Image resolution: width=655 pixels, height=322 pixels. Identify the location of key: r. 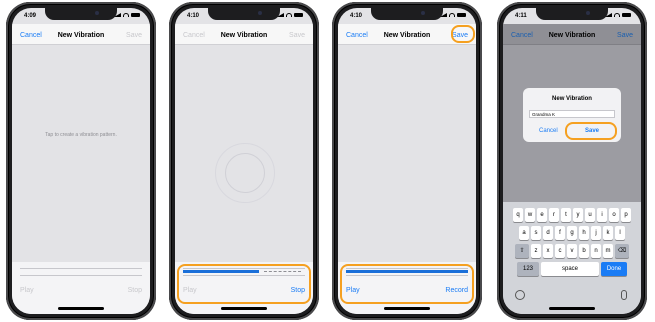
(554, 215).